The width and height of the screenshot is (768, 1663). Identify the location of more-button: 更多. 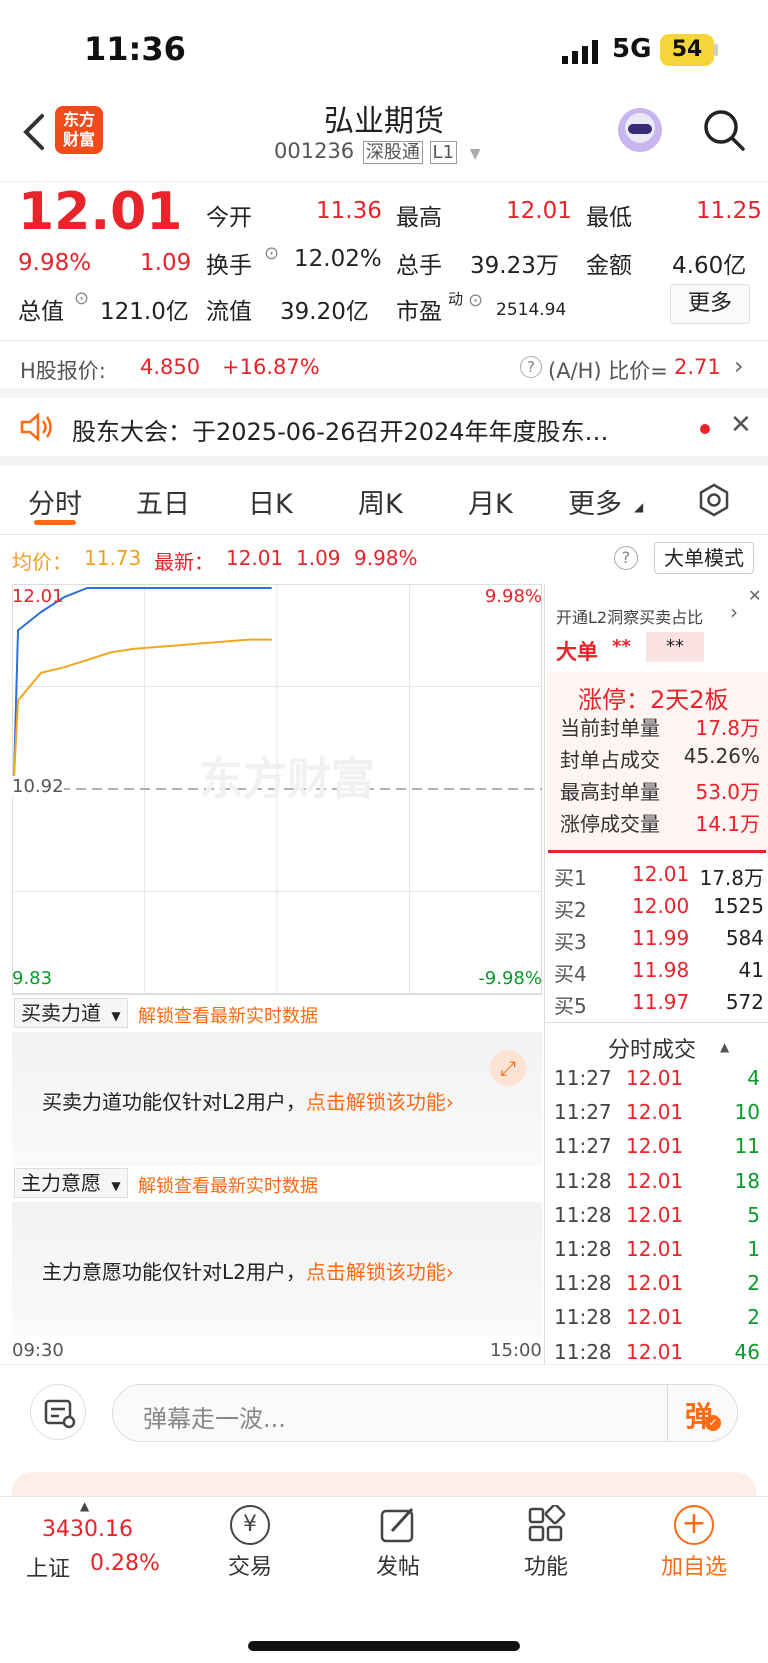
(710, 304).